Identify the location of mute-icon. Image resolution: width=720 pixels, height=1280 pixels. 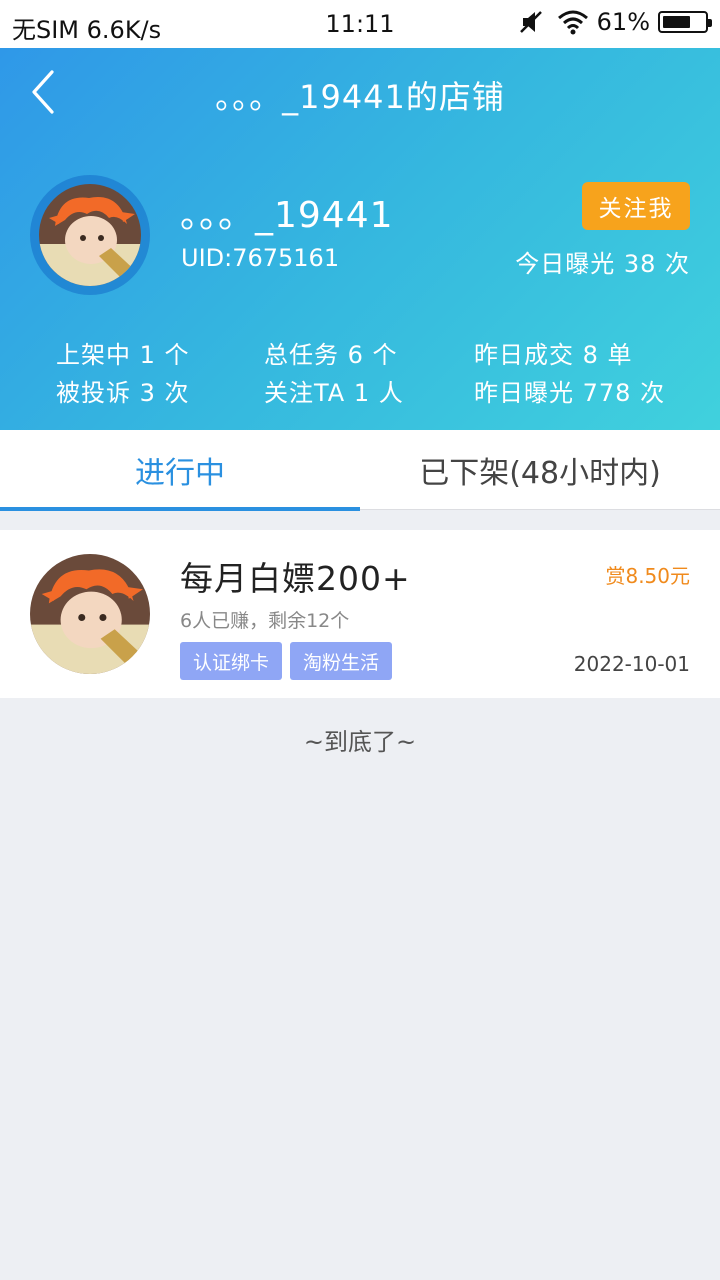
(530, 22).